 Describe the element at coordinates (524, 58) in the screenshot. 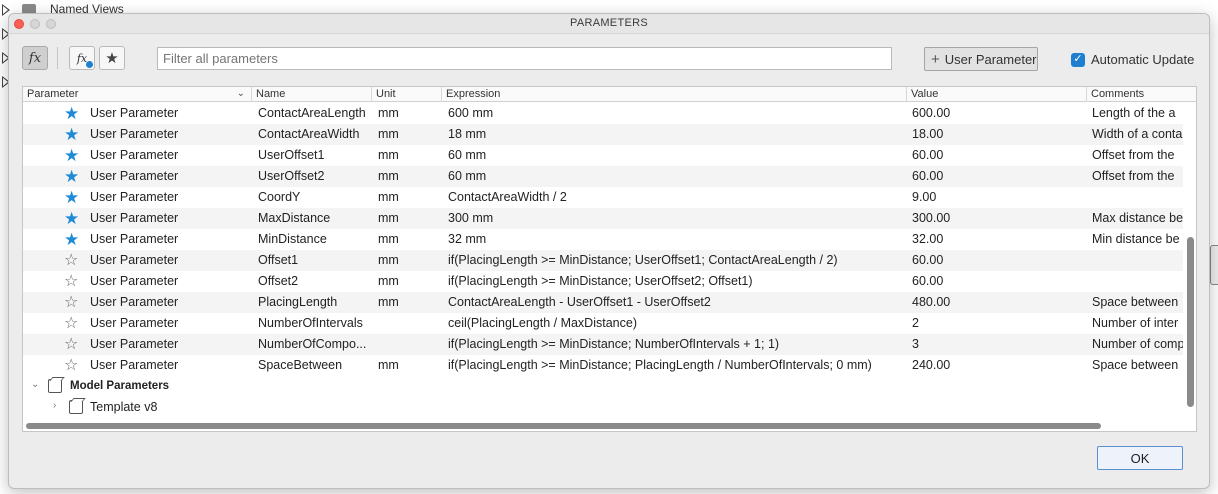

I see `filter-parameters-input` at that location.